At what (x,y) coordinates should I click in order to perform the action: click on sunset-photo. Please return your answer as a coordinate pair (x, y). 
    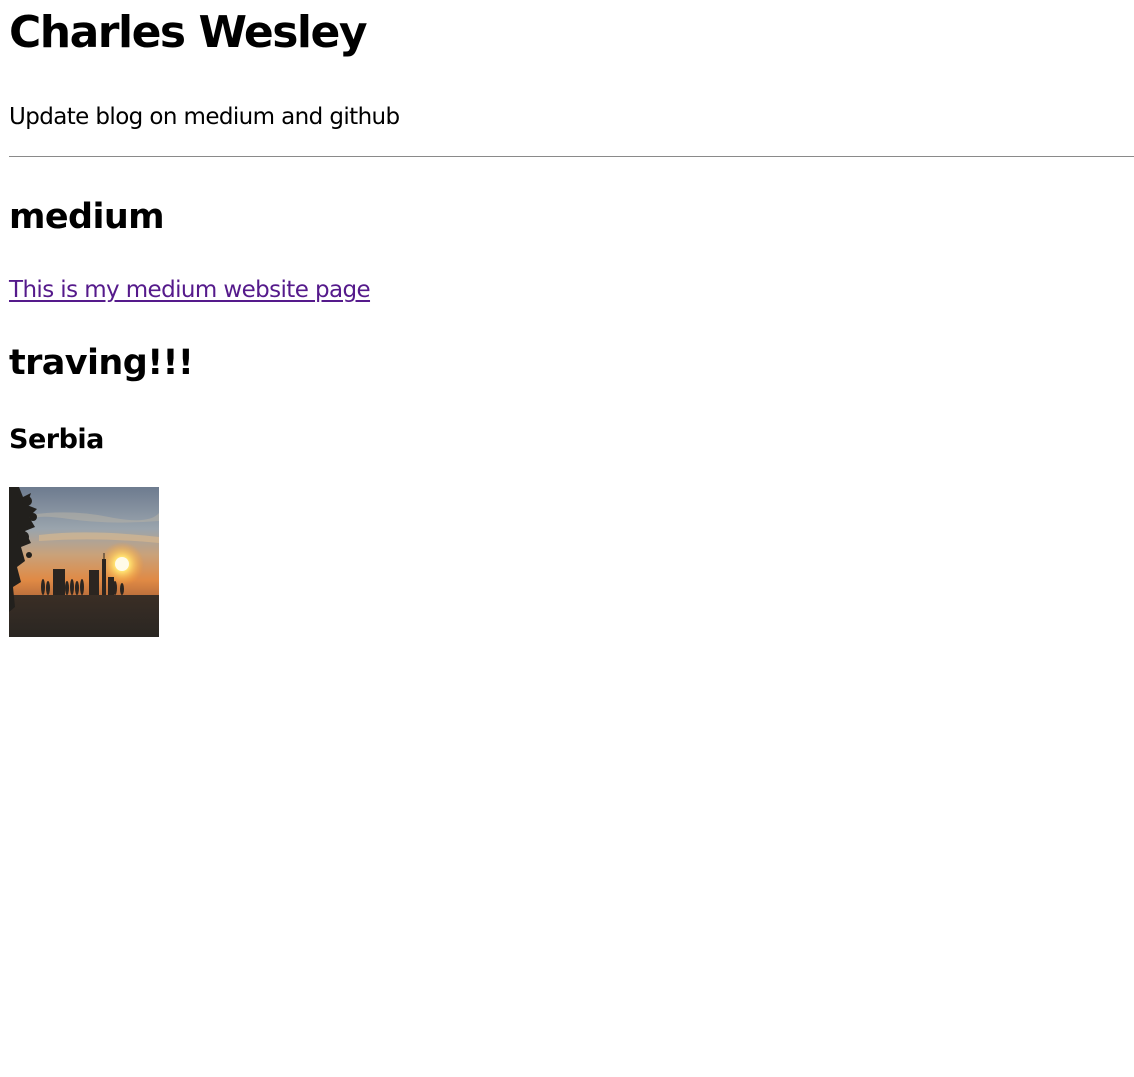
    Looking at the image, I should click on (84, 562).